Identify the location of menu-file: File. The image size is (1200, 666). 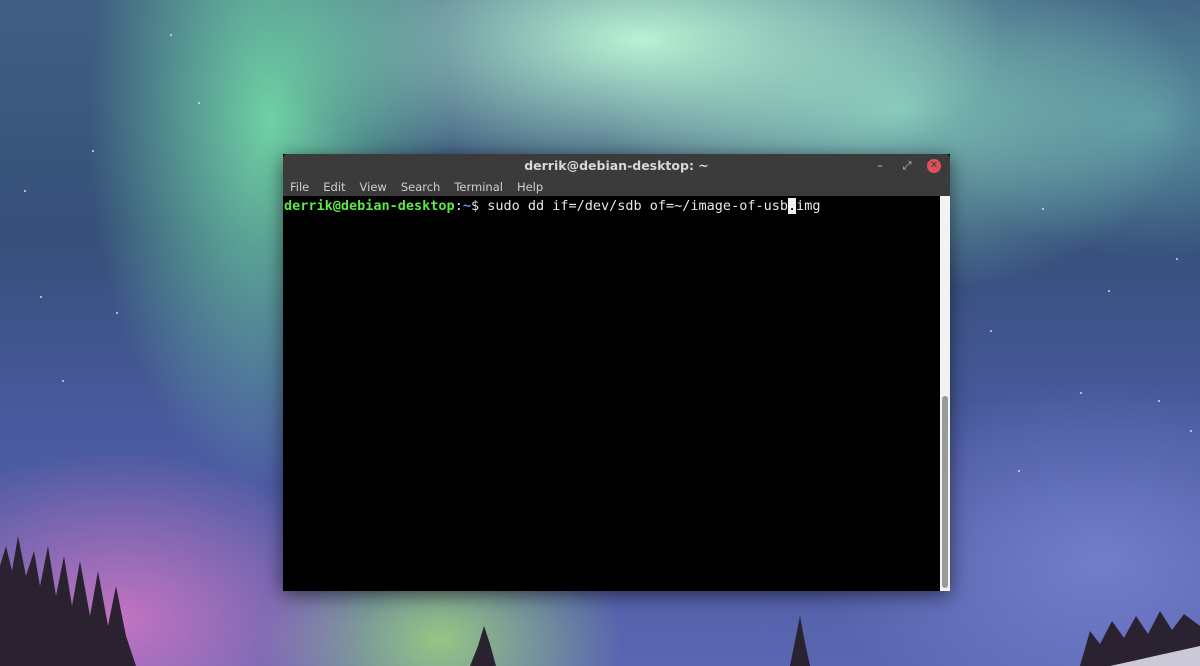
(299, 187).